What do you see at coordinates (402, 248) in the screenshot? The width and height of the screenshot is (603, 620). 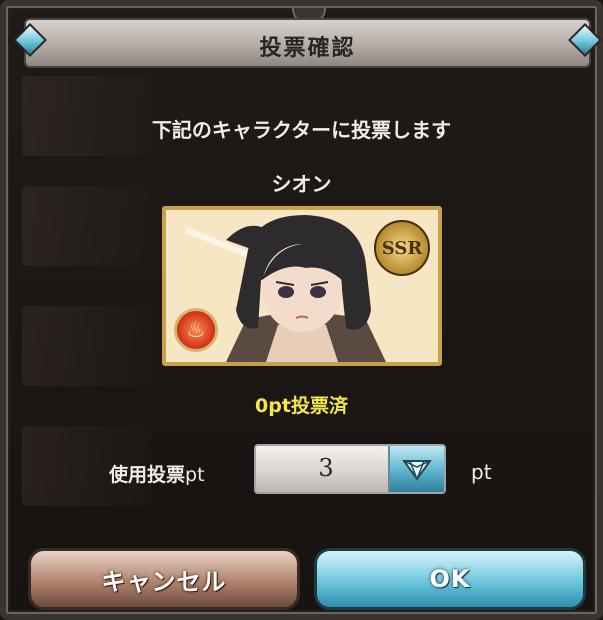 I see `ssr-rarity-badge: SSR` at bounding box center [402, 248].